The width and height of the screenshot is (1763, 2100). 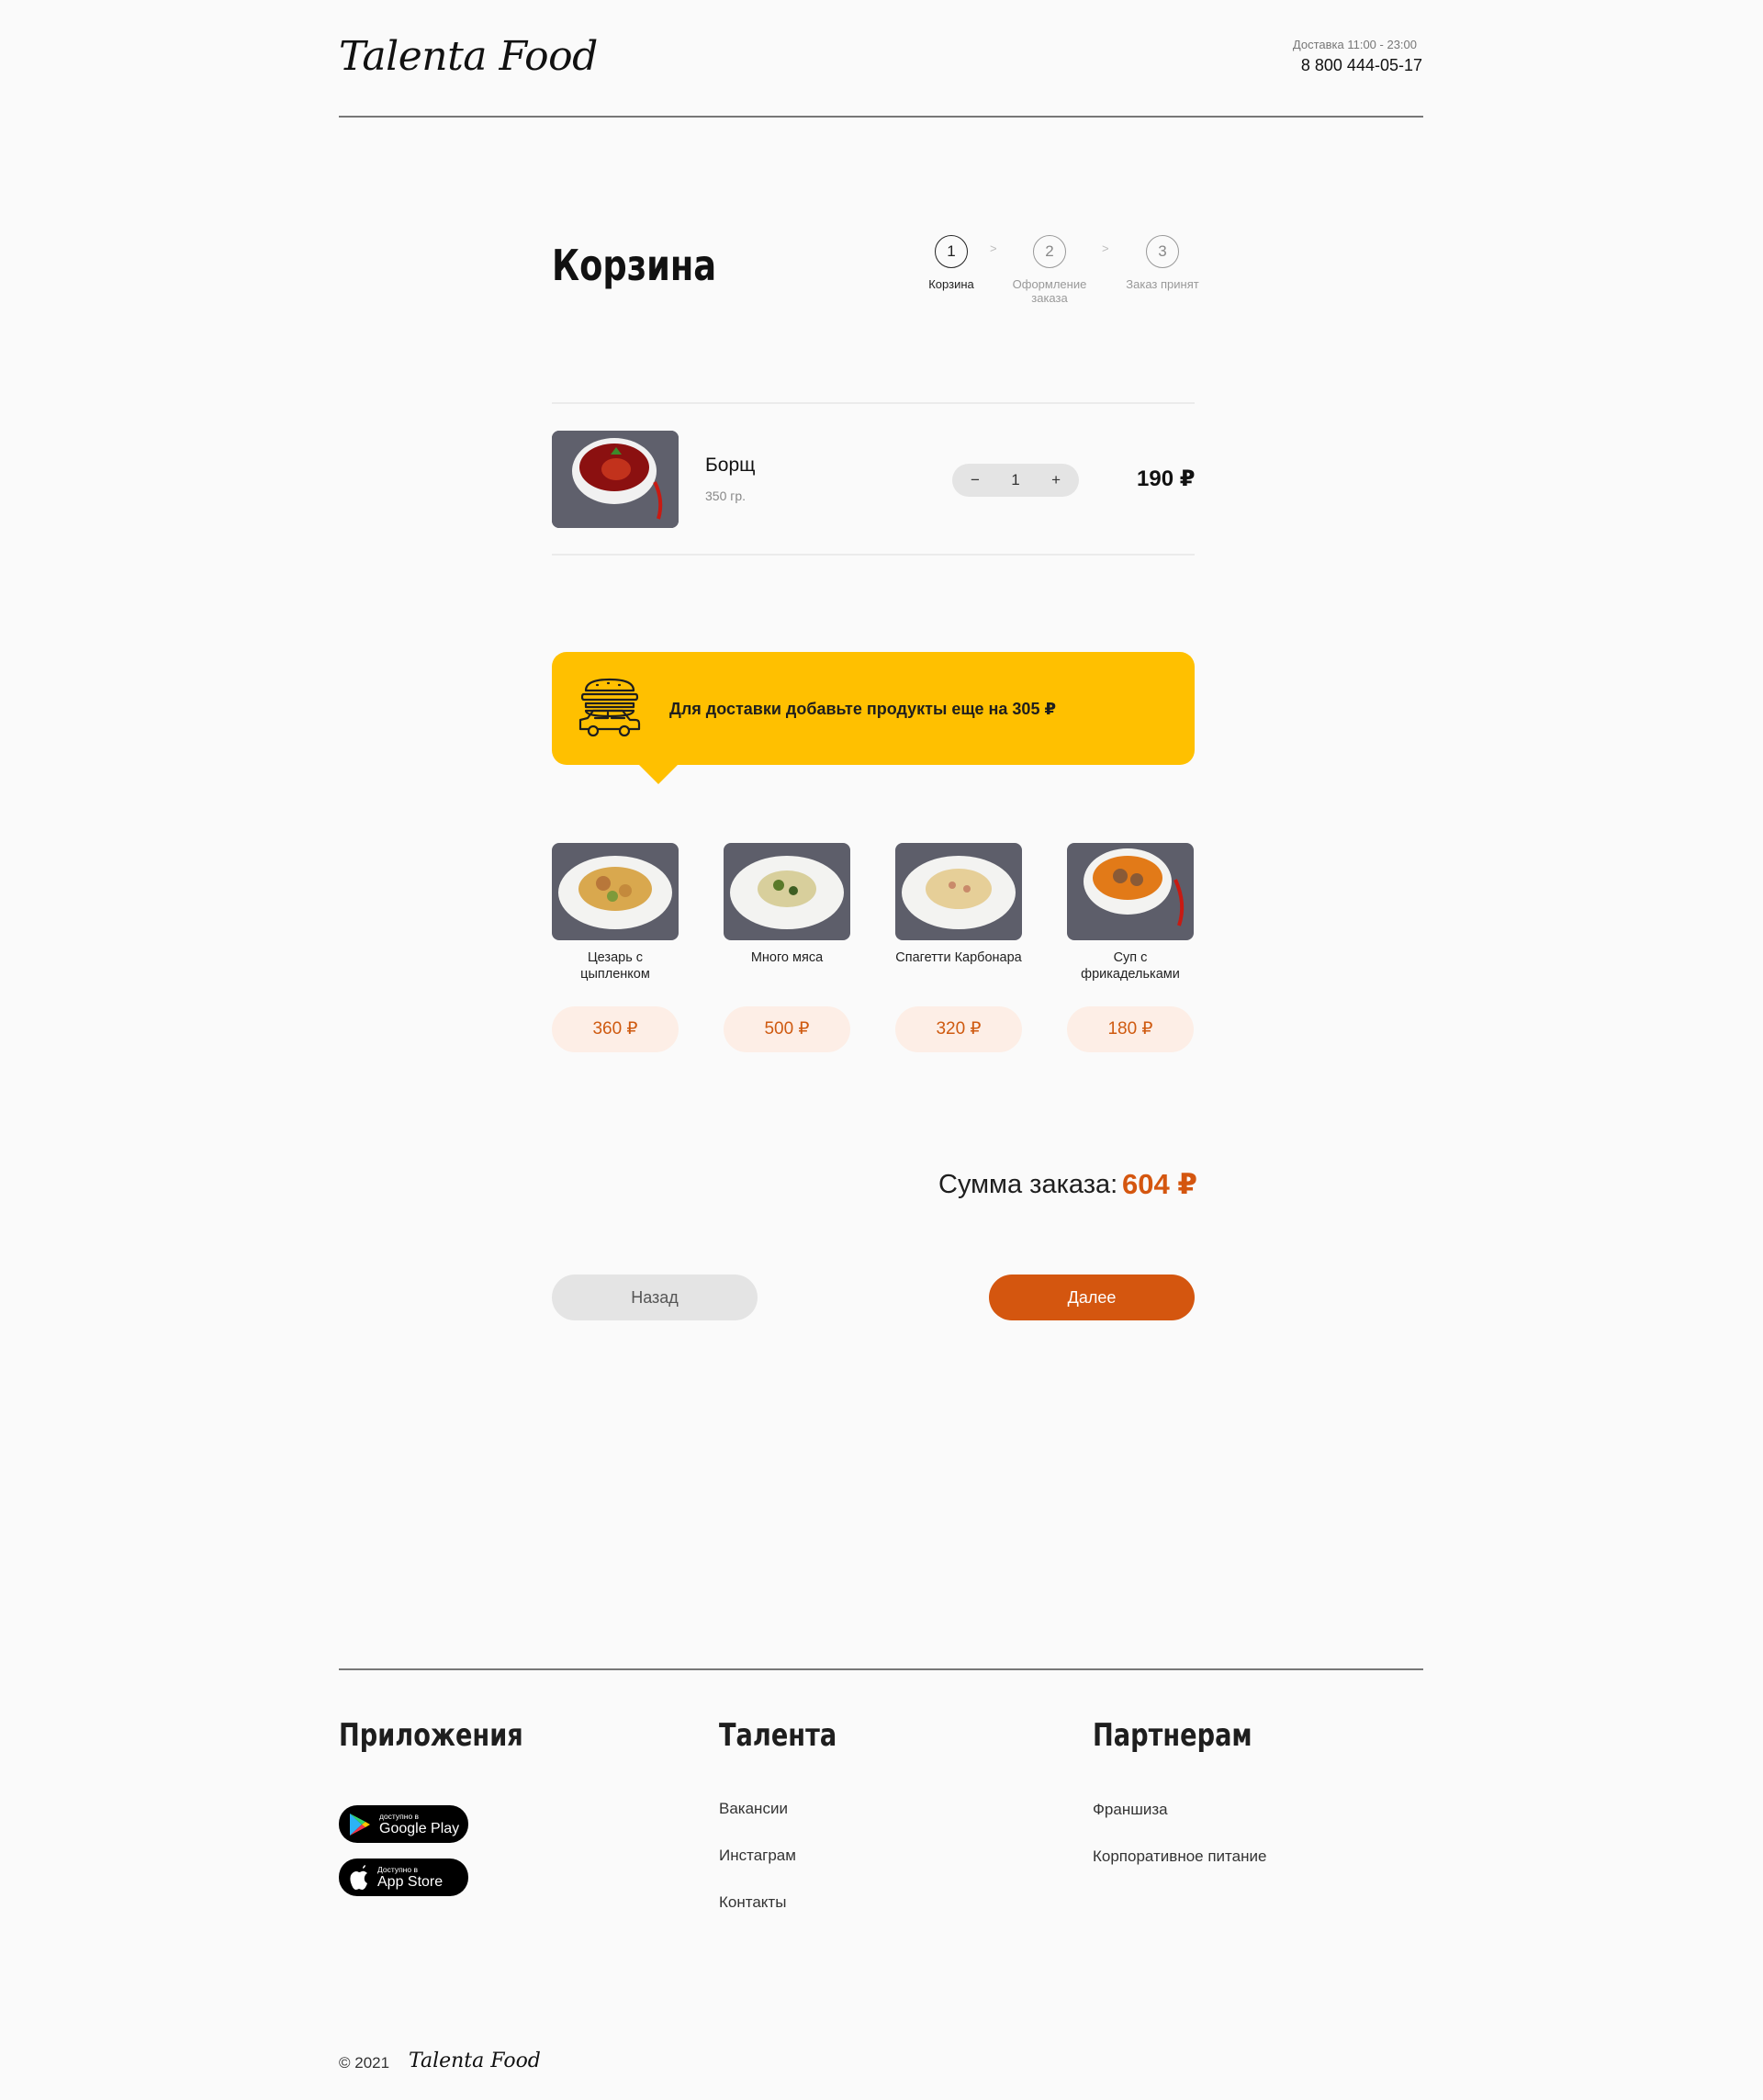 What do you see at coordinates (951, 251) in the screenshot?
I see `step-number: 1` at bounding box center [951, 251].